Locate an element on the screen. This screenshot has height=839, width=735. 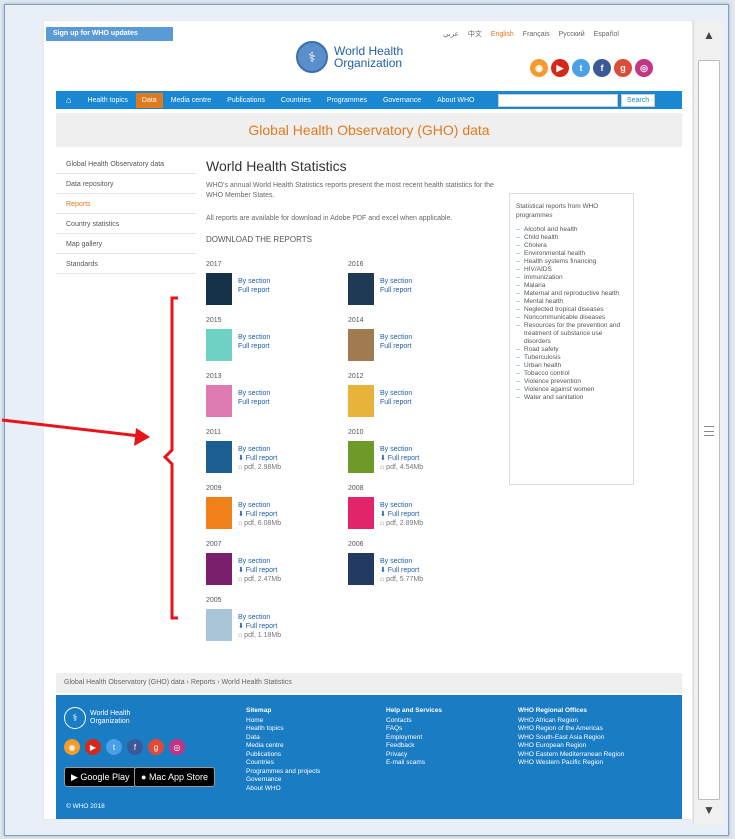
red-arrow is located at coordinates (75, 428).